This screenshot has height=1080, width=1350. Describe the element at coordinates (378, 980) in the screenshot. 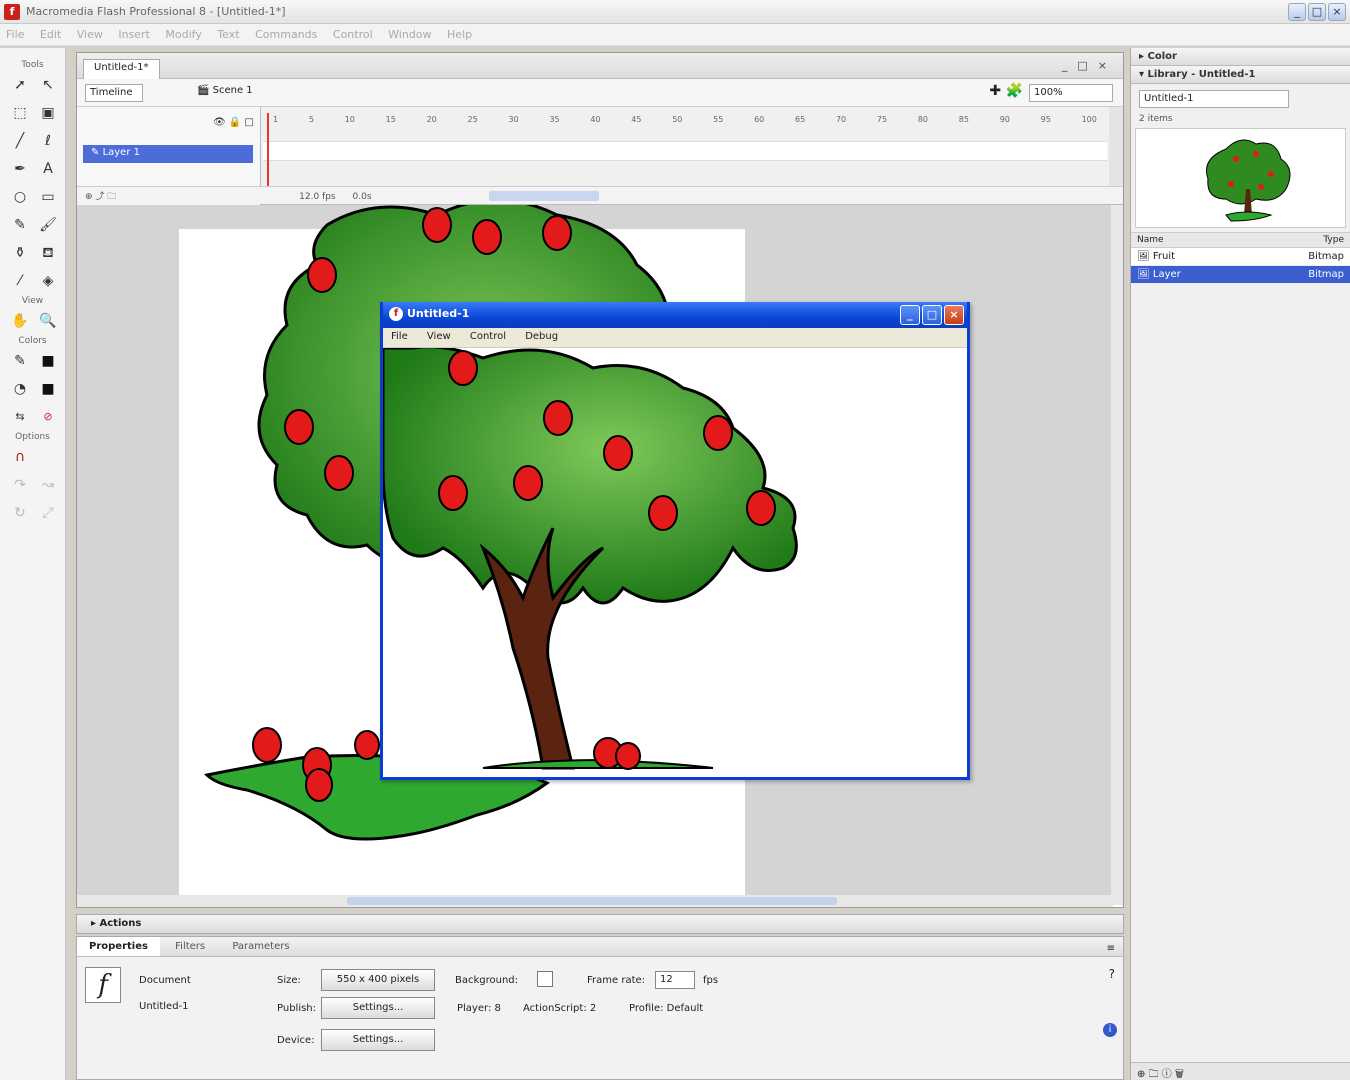

I see `document-size-button: 550 x 400 pixels` at that location.